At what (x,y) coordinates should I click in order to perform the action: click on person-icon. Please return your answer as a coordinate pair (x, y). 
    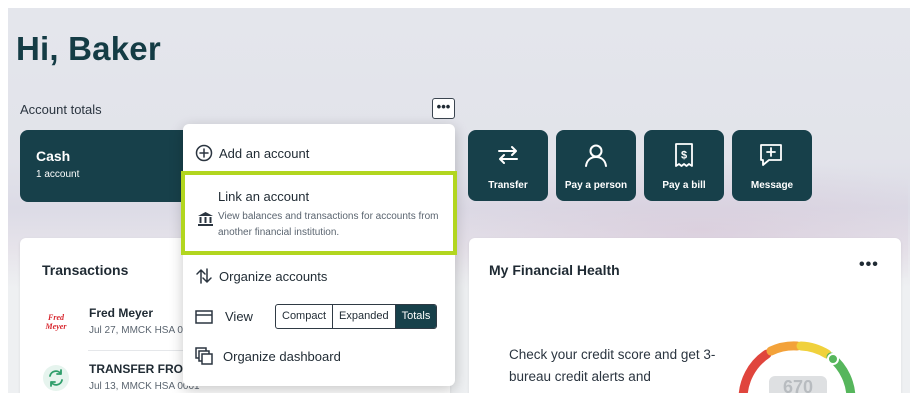
    Looking at the image, I should click on (596, 155).